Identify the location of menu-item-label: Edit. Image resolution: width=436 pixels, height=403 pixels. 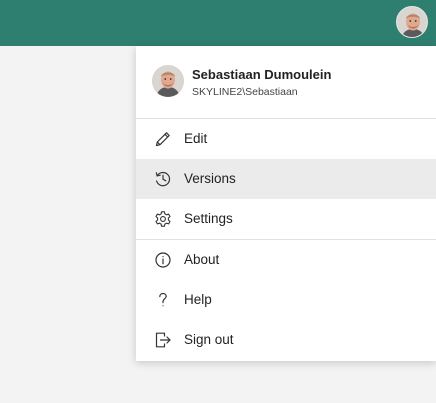
(196, 138).